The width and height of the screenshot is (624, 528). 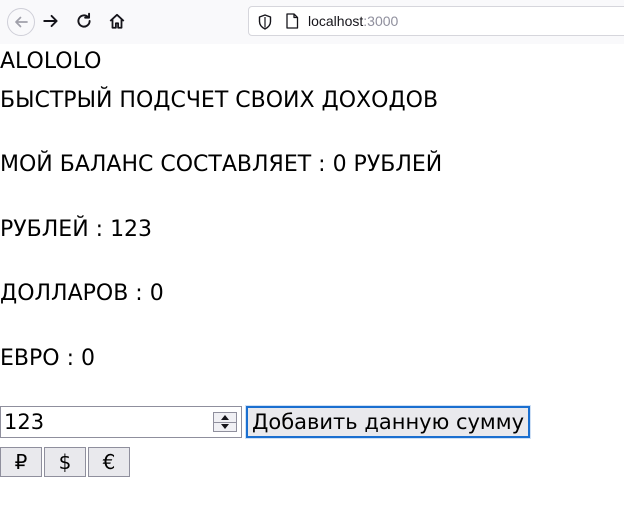 I want to click on browser-toolbar: localhost:3000, so click(x=312, y=22).